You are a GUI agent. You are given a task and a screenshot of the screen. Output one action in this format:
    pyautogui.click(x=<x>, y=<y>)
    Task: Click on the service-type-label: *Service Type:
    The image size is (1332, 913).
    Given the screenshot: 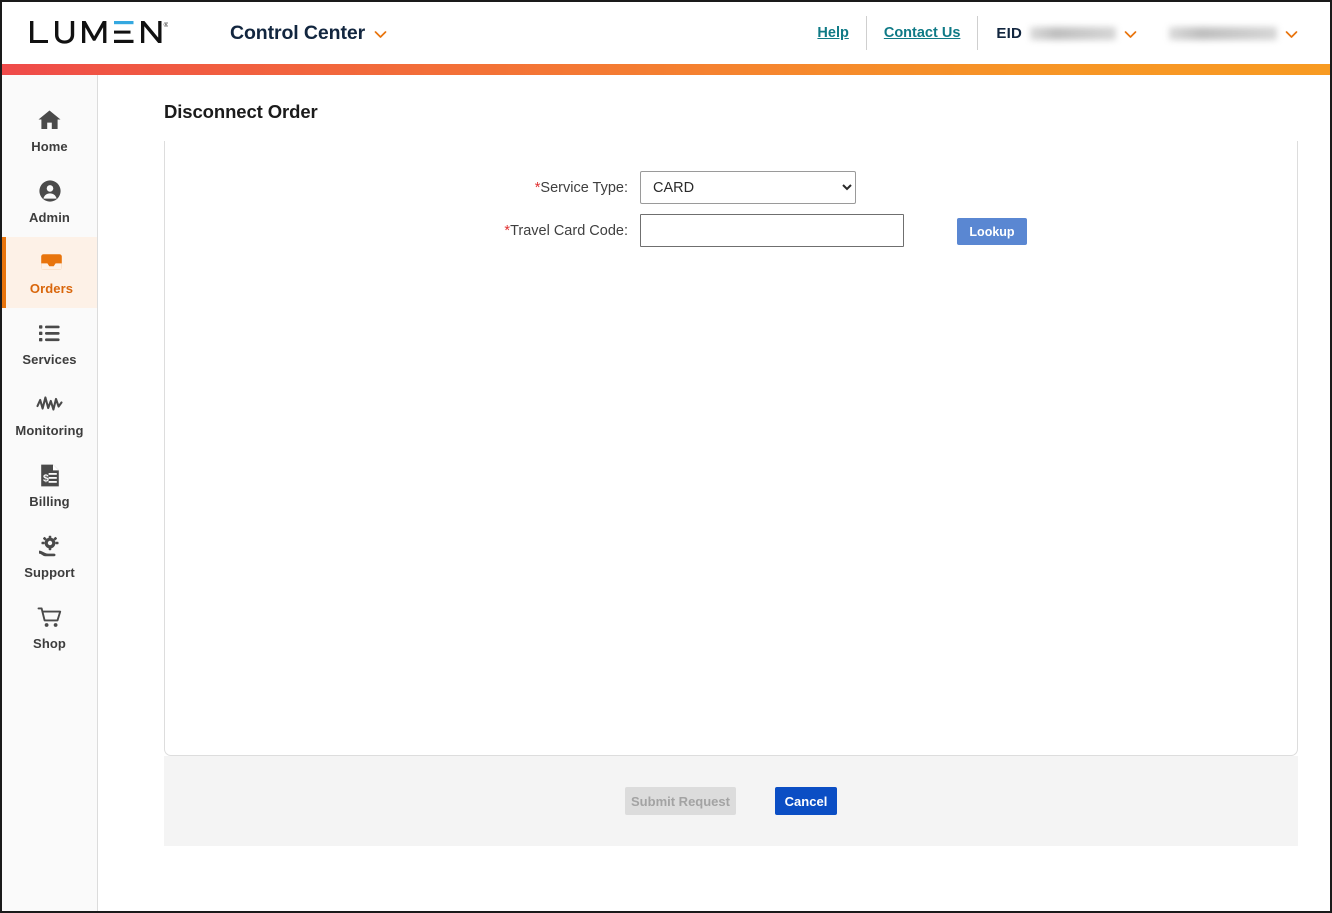 What is the action you would take?
    pyautogui.click(x=402, y=188)
    